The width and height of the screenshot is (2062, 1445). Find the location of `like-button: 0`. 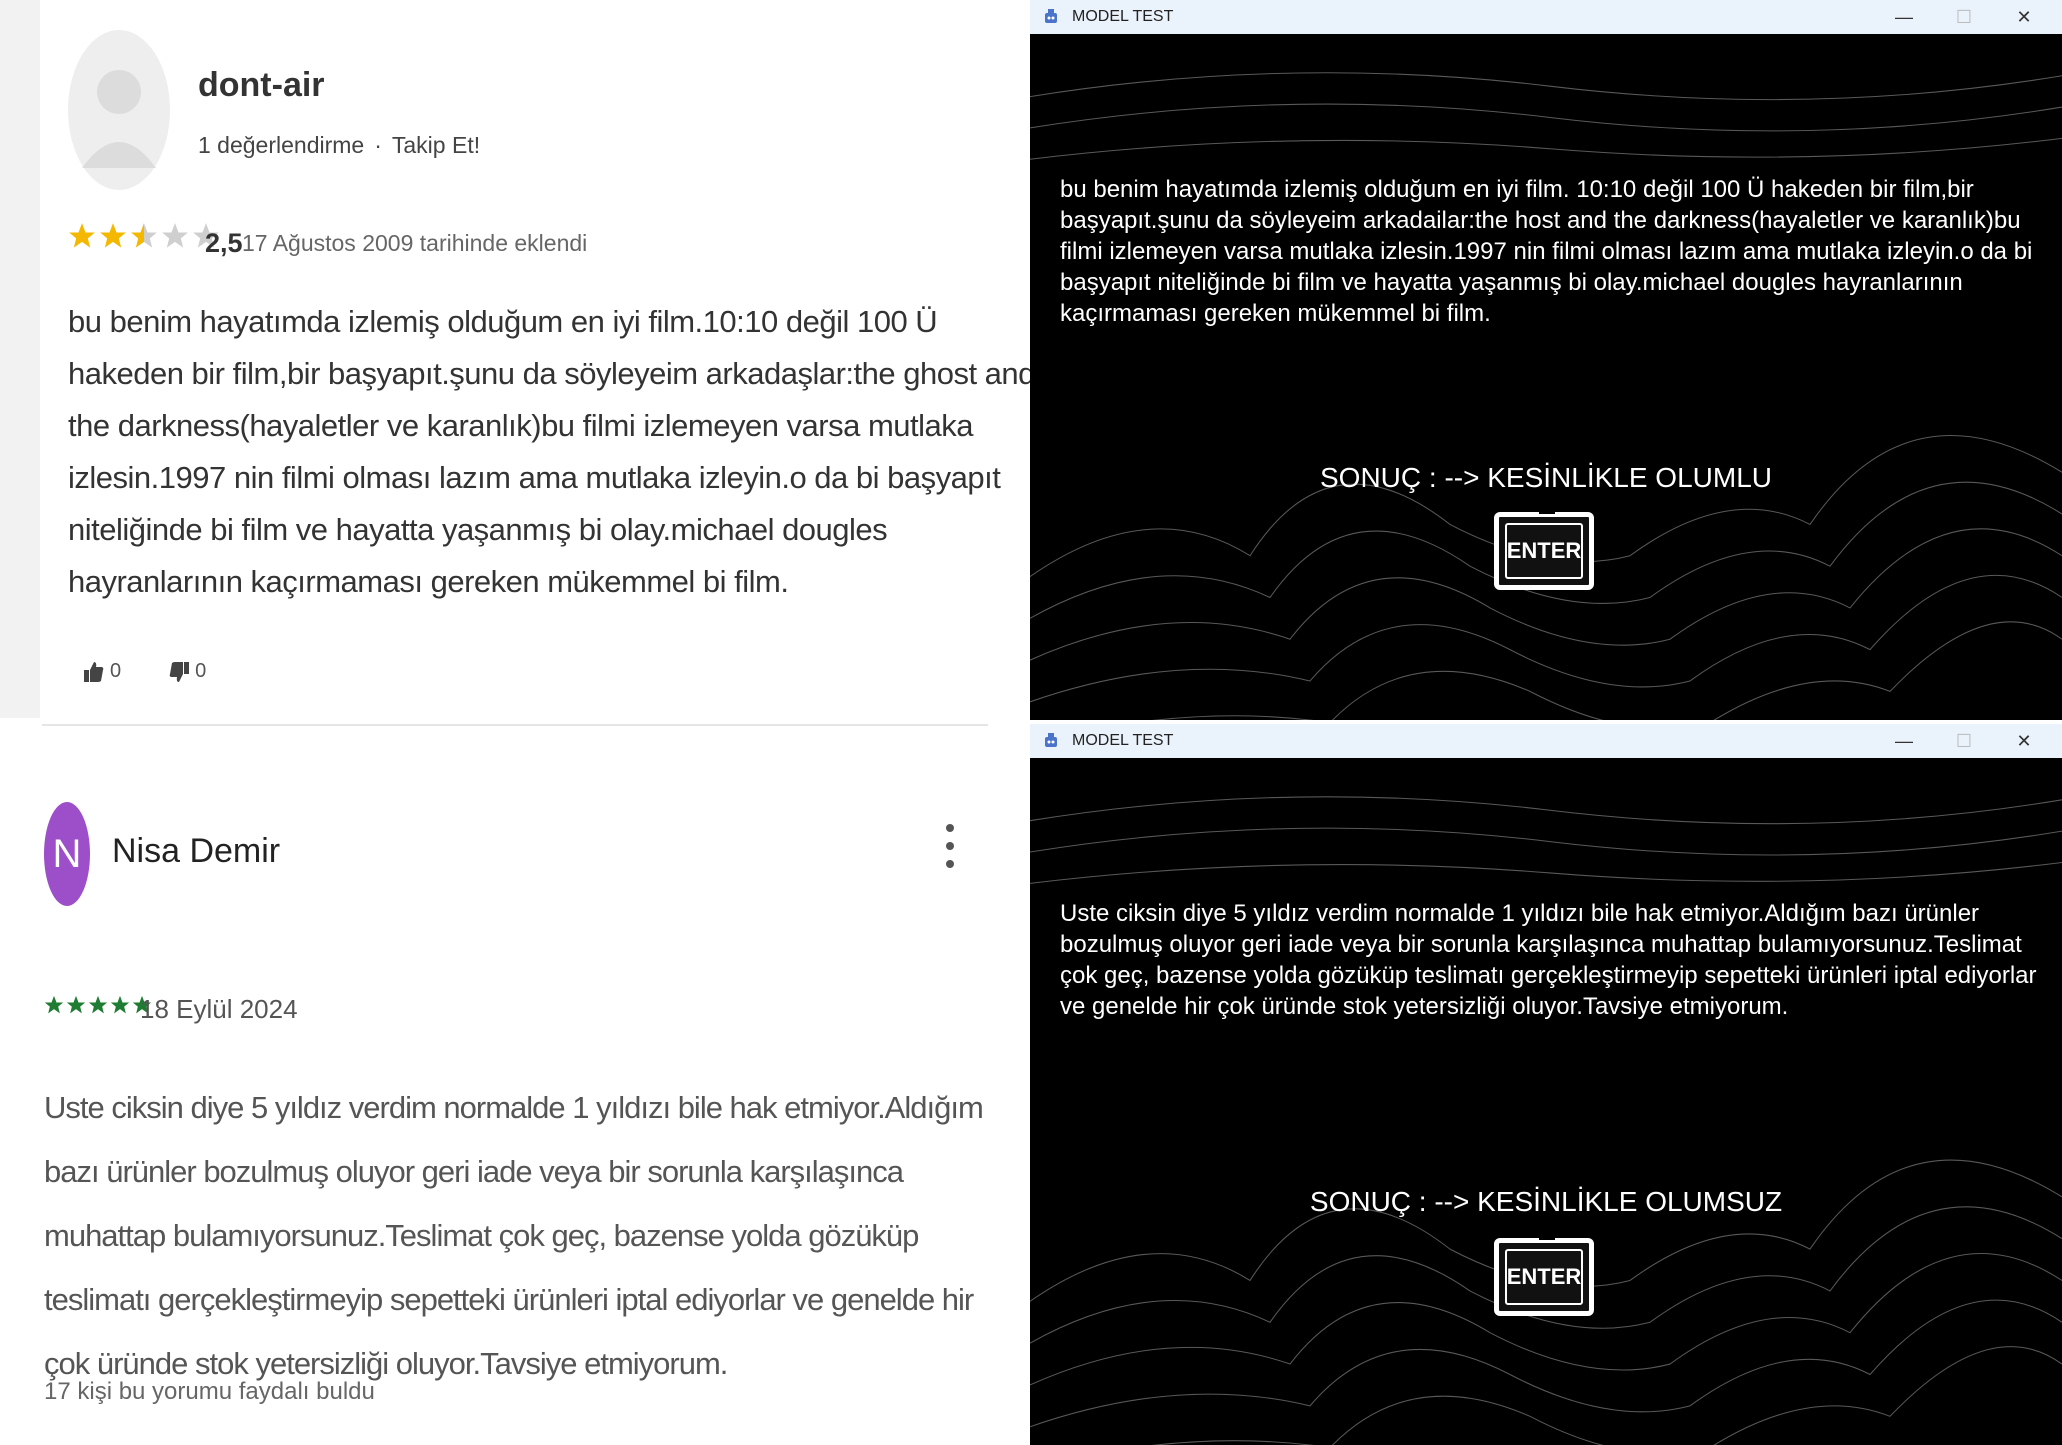

like-button: 0 is located at coordinates (102, 671).